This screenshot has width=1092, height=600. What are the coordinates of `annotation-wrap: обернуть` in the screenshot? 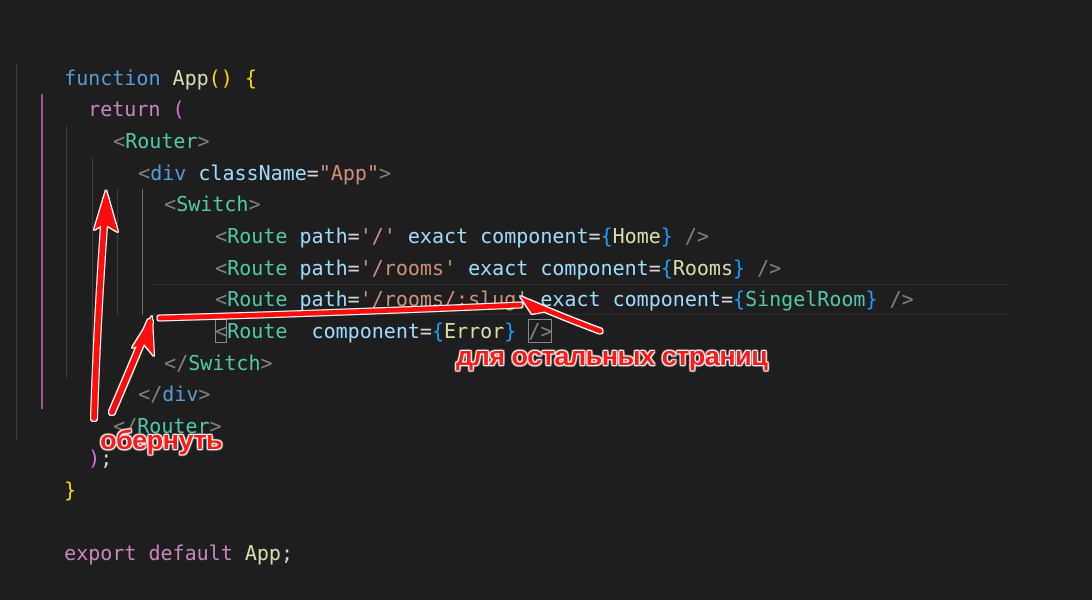 It's located at (161, 440).